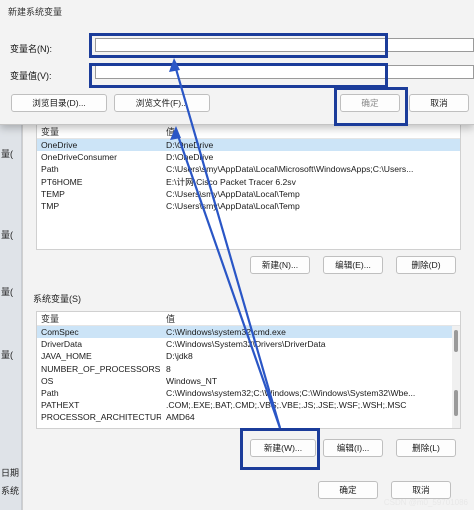  What do you see at coordinates (174, 65) in the screenshot?
I see `arrow-head-inputs` at bounding box center [174, 65].